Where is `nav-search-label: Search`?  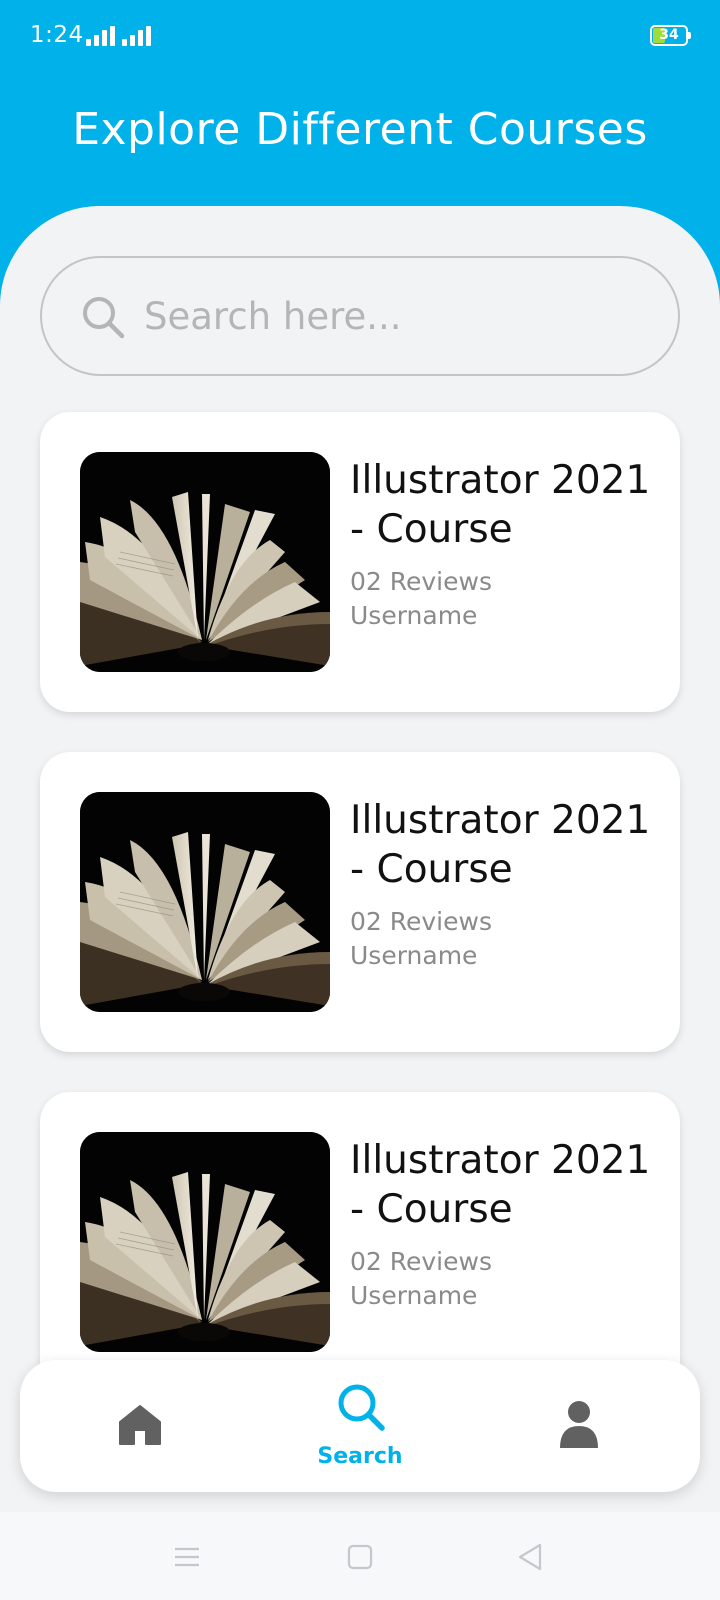 nav-search-label: Search is located at coordinates (360, 1456).